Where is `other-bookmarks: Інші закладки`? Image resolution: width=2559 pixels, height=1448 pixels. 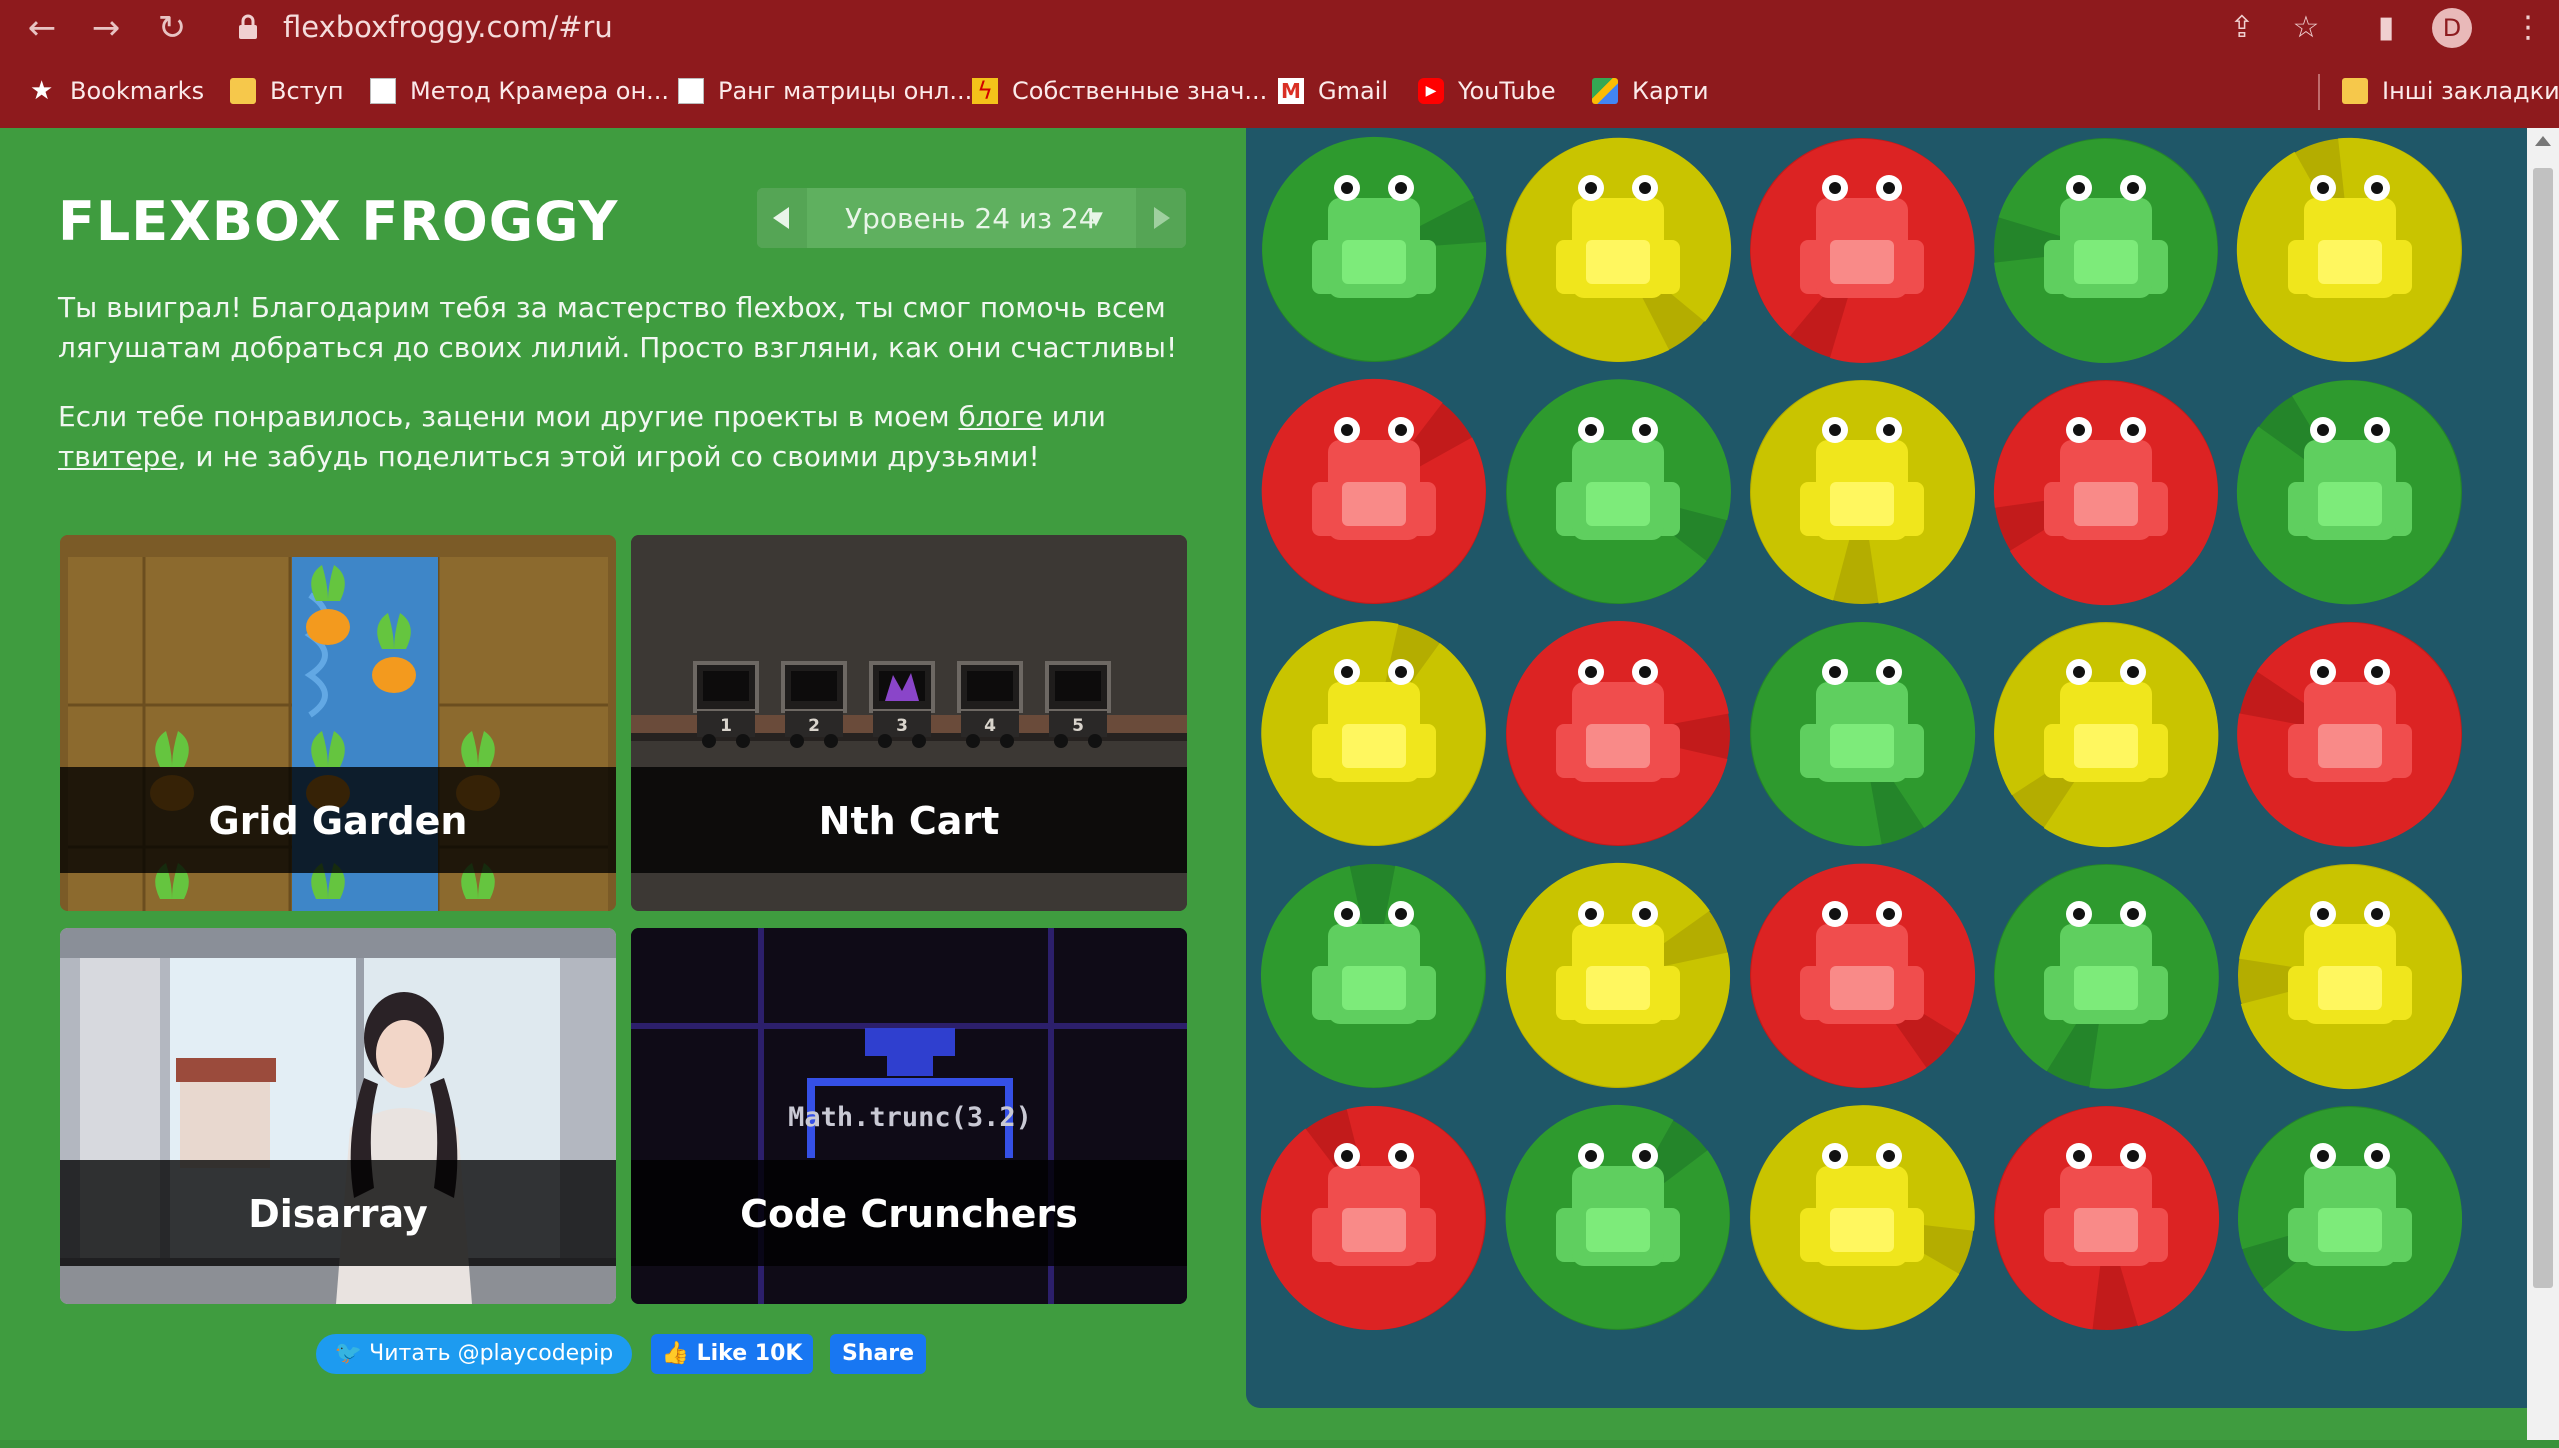 other-bookmarks: Інші закладки is located at coordinates (2450, 91).